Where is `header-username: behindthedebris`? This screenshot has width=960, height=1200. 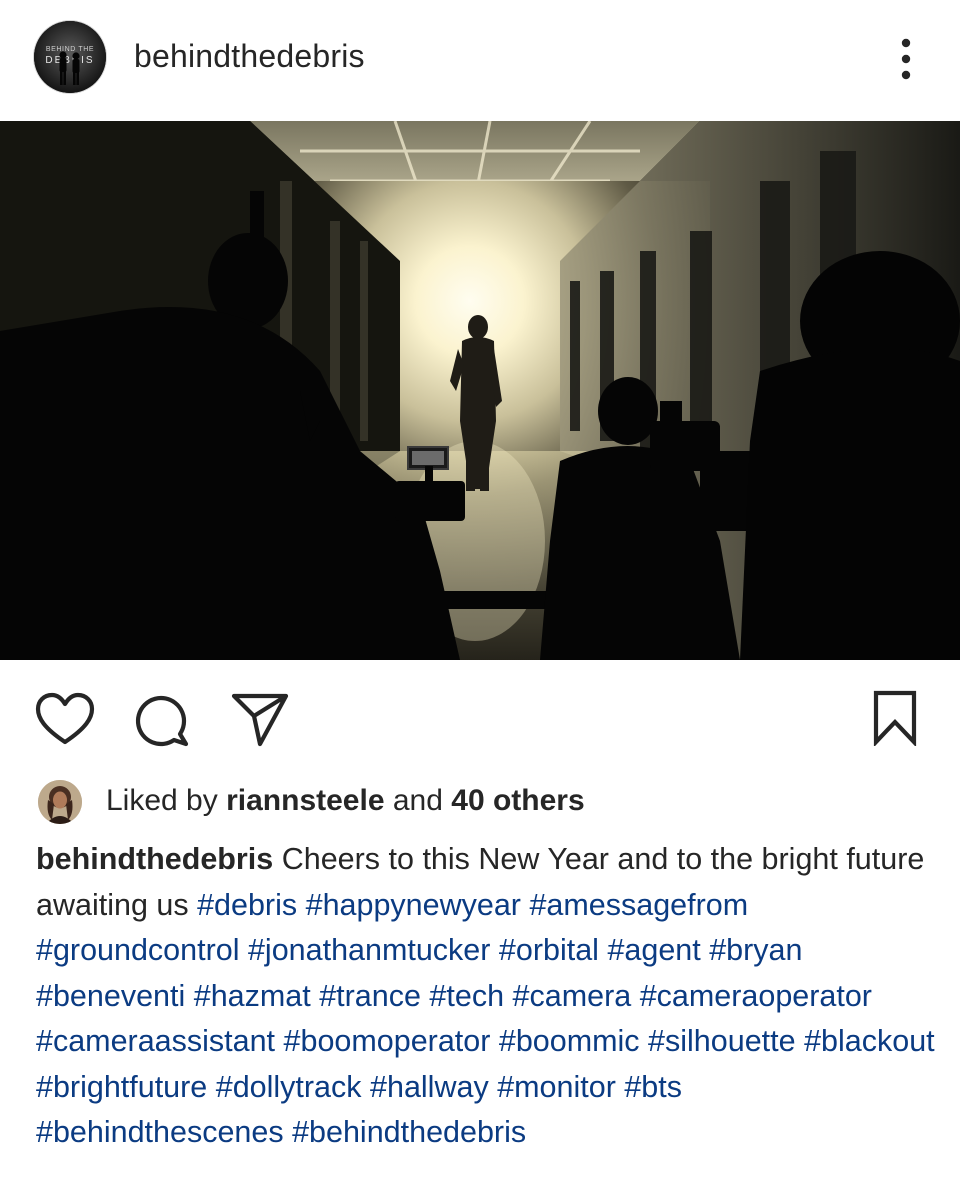
header-username: behindthedebris is located at coordinates (249, 56).